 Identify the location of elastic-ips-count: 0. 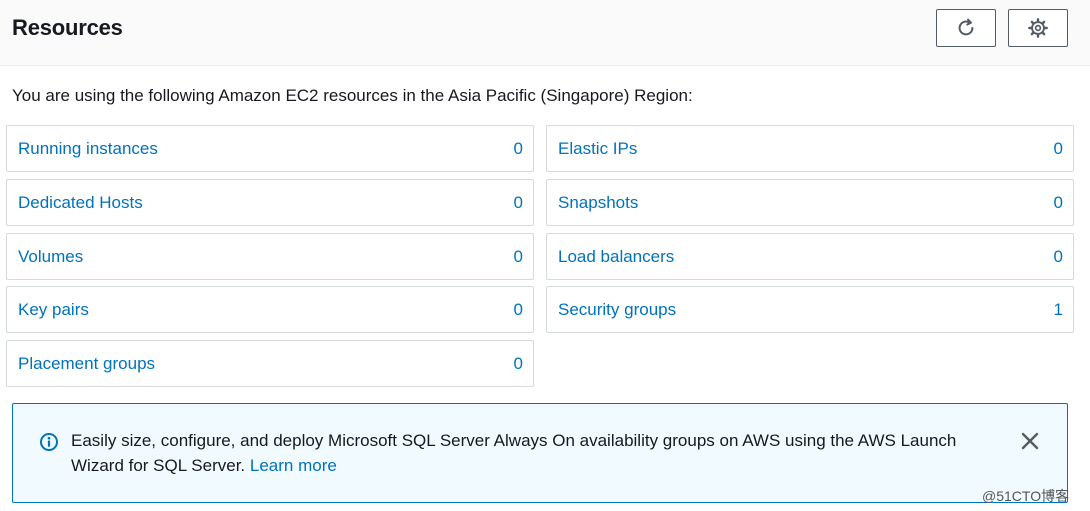
(1058, 149).